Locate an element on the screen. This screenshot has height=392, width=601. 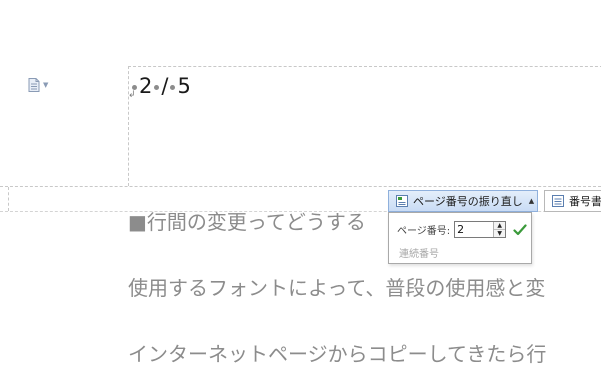
page-number-stepper: ▲ ▼ is located at coordinates (480, 229).